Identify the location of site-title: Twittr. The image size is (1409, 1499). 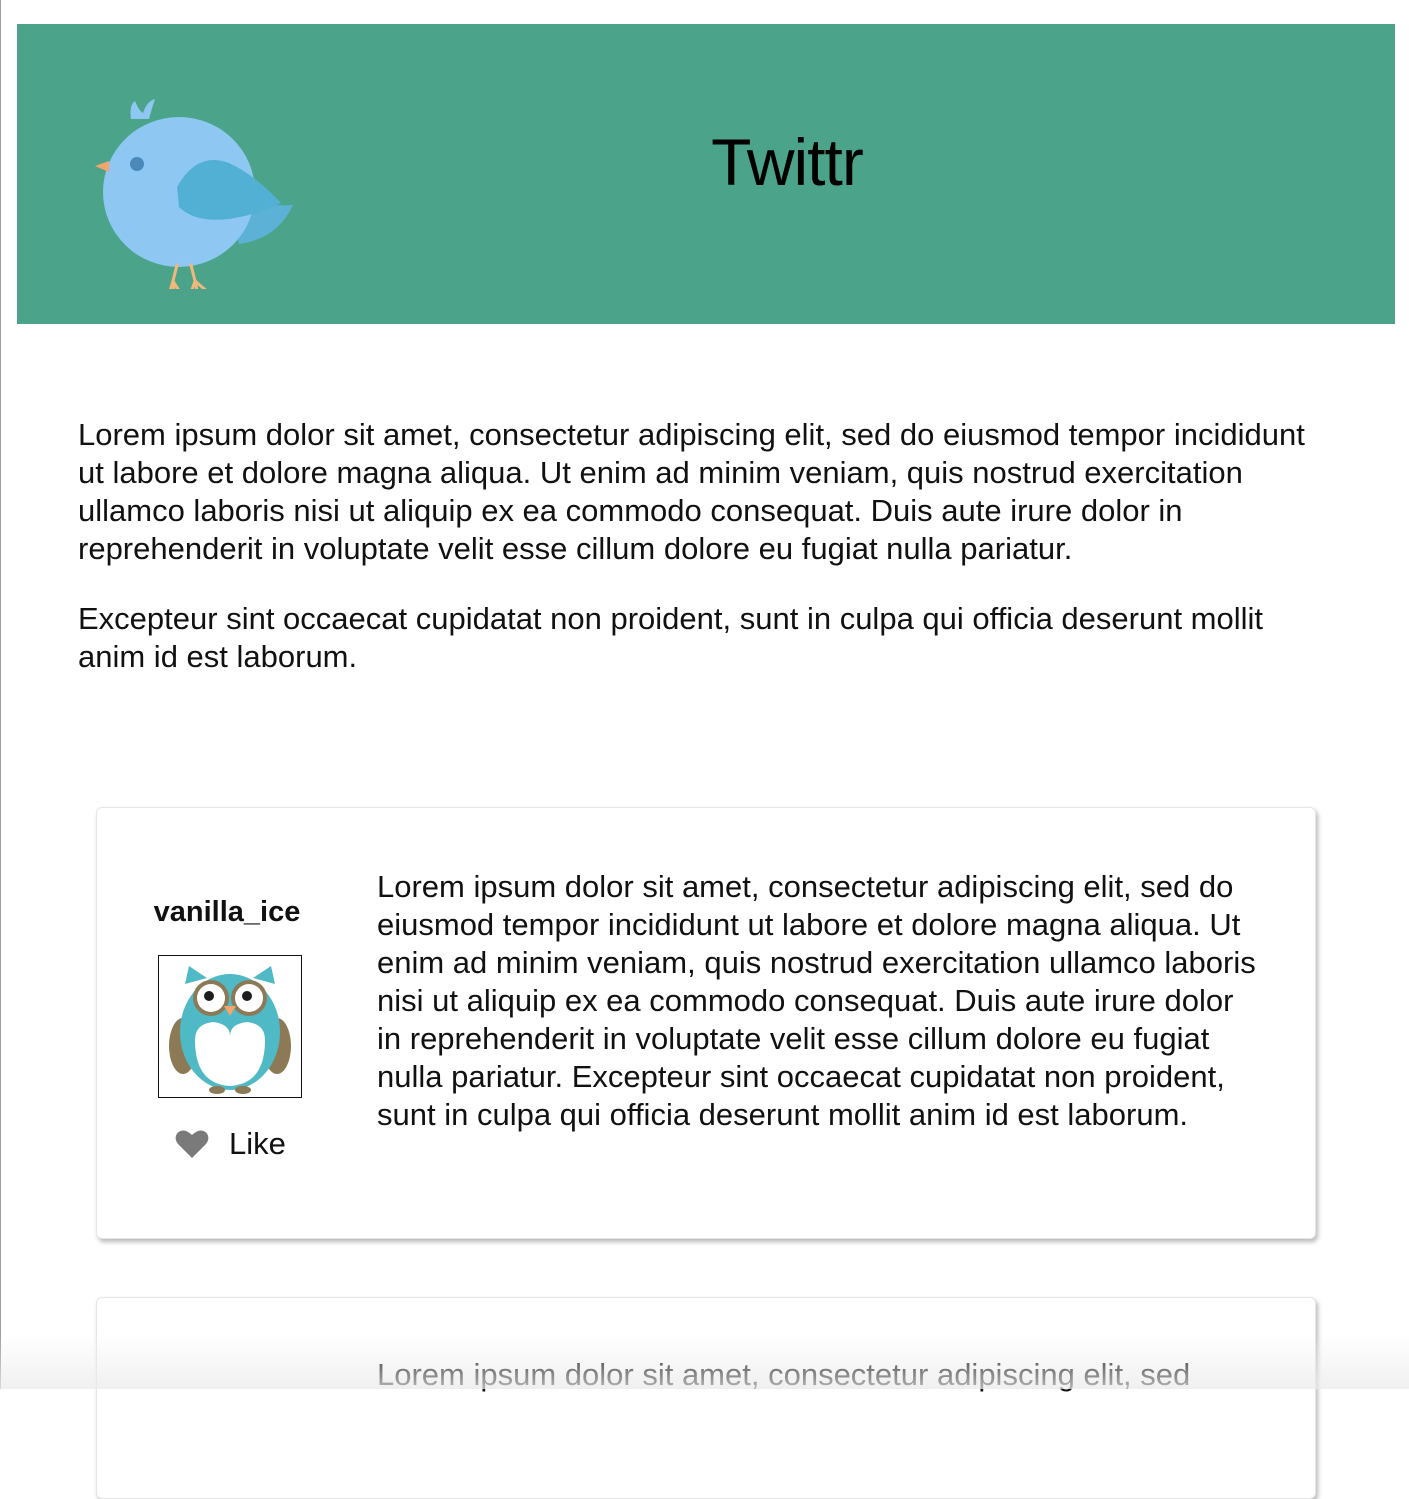
(787, 162).